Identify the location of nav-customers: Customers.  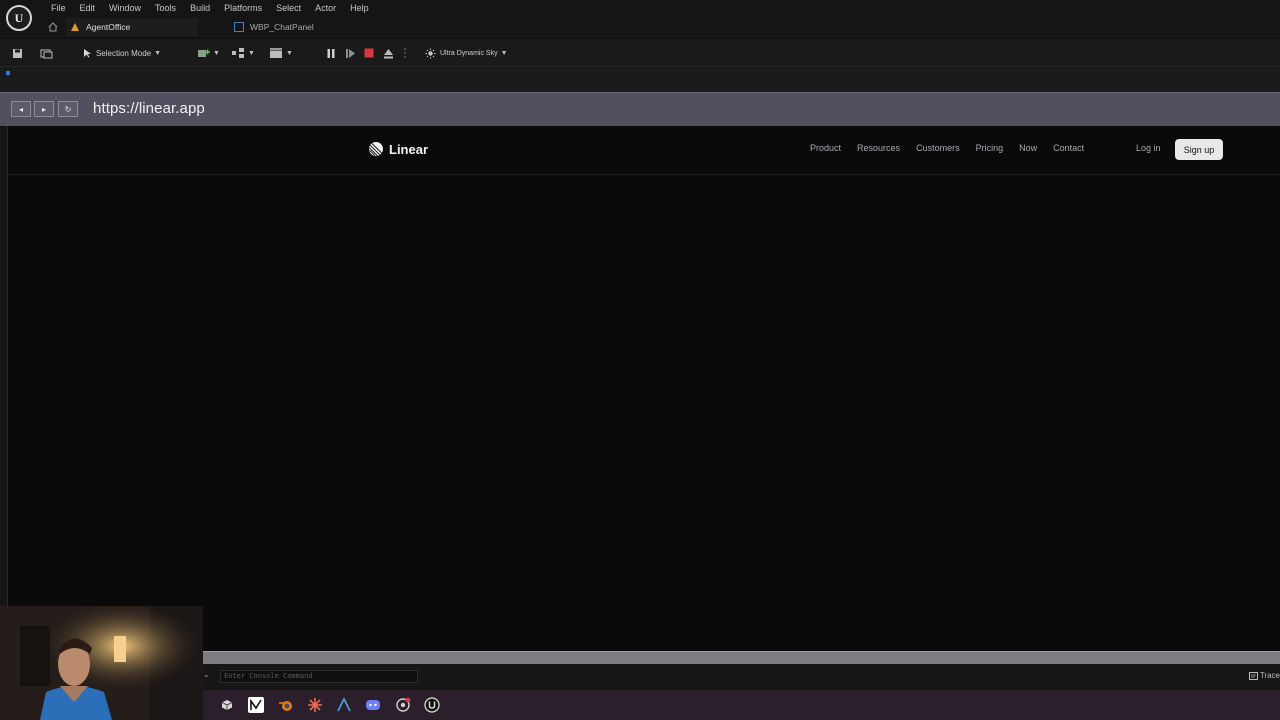
(938, 148).